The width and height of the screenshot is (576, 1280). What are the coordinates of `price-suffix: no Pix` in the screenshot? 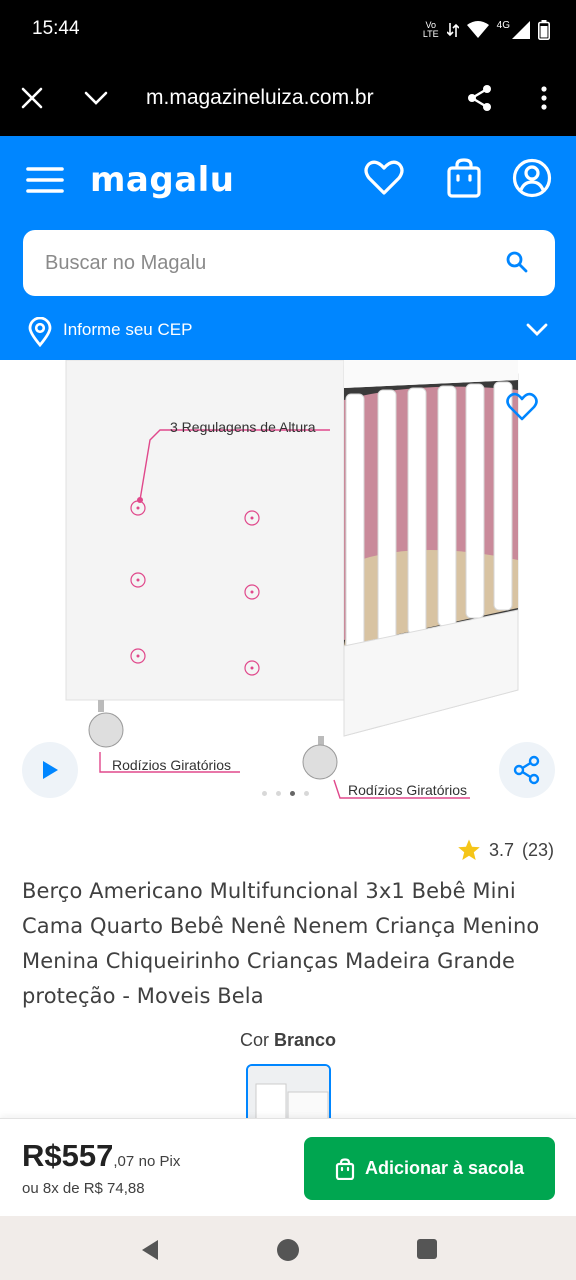 It's located at (159, 1161).